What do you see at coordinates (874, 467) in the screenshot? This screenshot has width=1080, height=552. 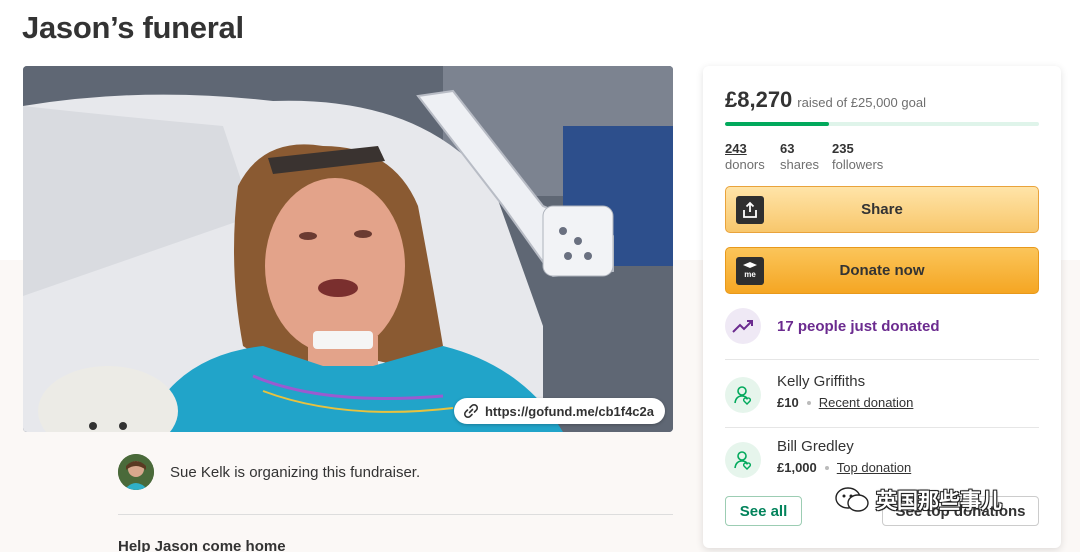 I see `donation-kind-link: Top donation` at bounding box center [874, 467].